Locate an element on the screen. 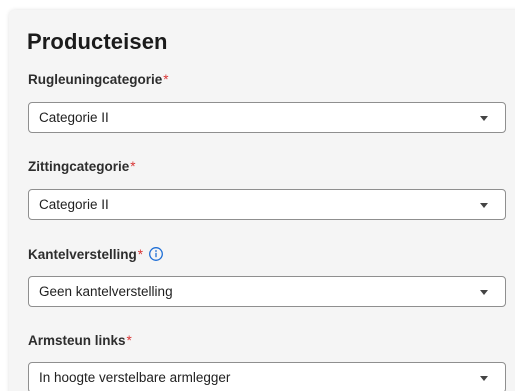  section-title: Producteisen is located at coordinates (97, 41).